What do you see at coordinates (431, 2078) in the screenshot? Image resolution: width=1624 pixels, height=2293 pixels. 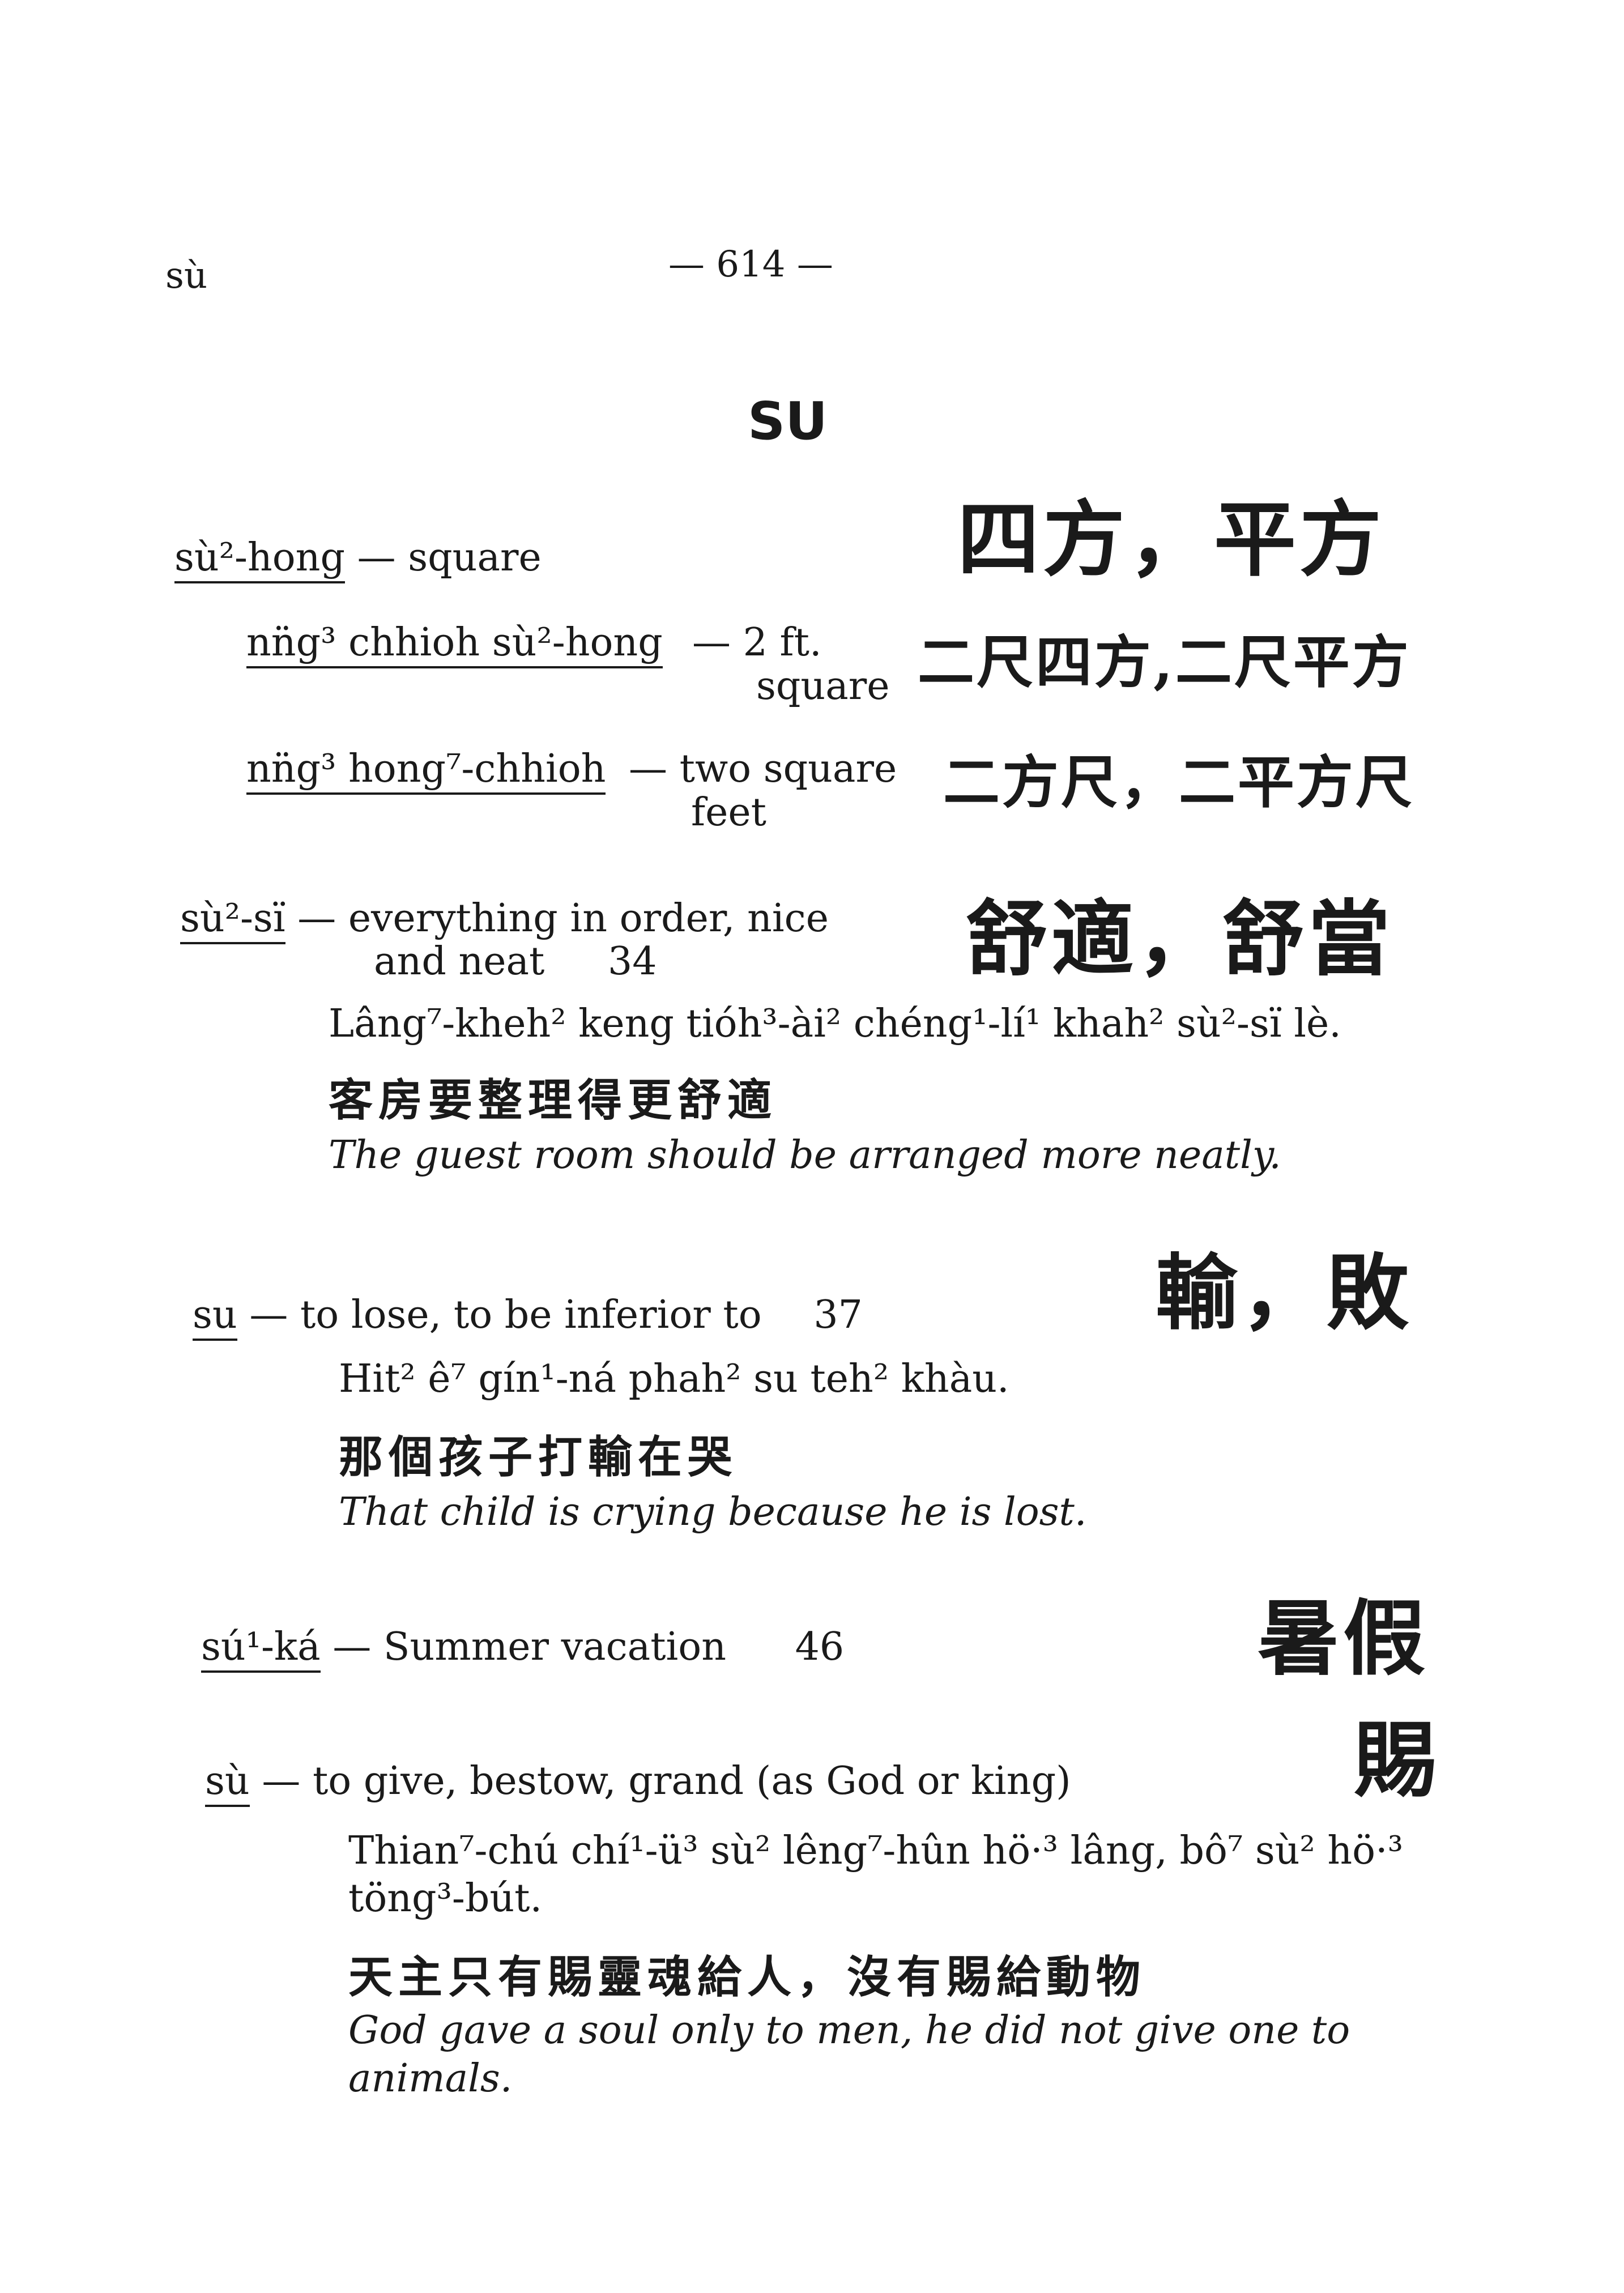 I see `example-translation-cont: animals.` at bounding box center [431, 2078].